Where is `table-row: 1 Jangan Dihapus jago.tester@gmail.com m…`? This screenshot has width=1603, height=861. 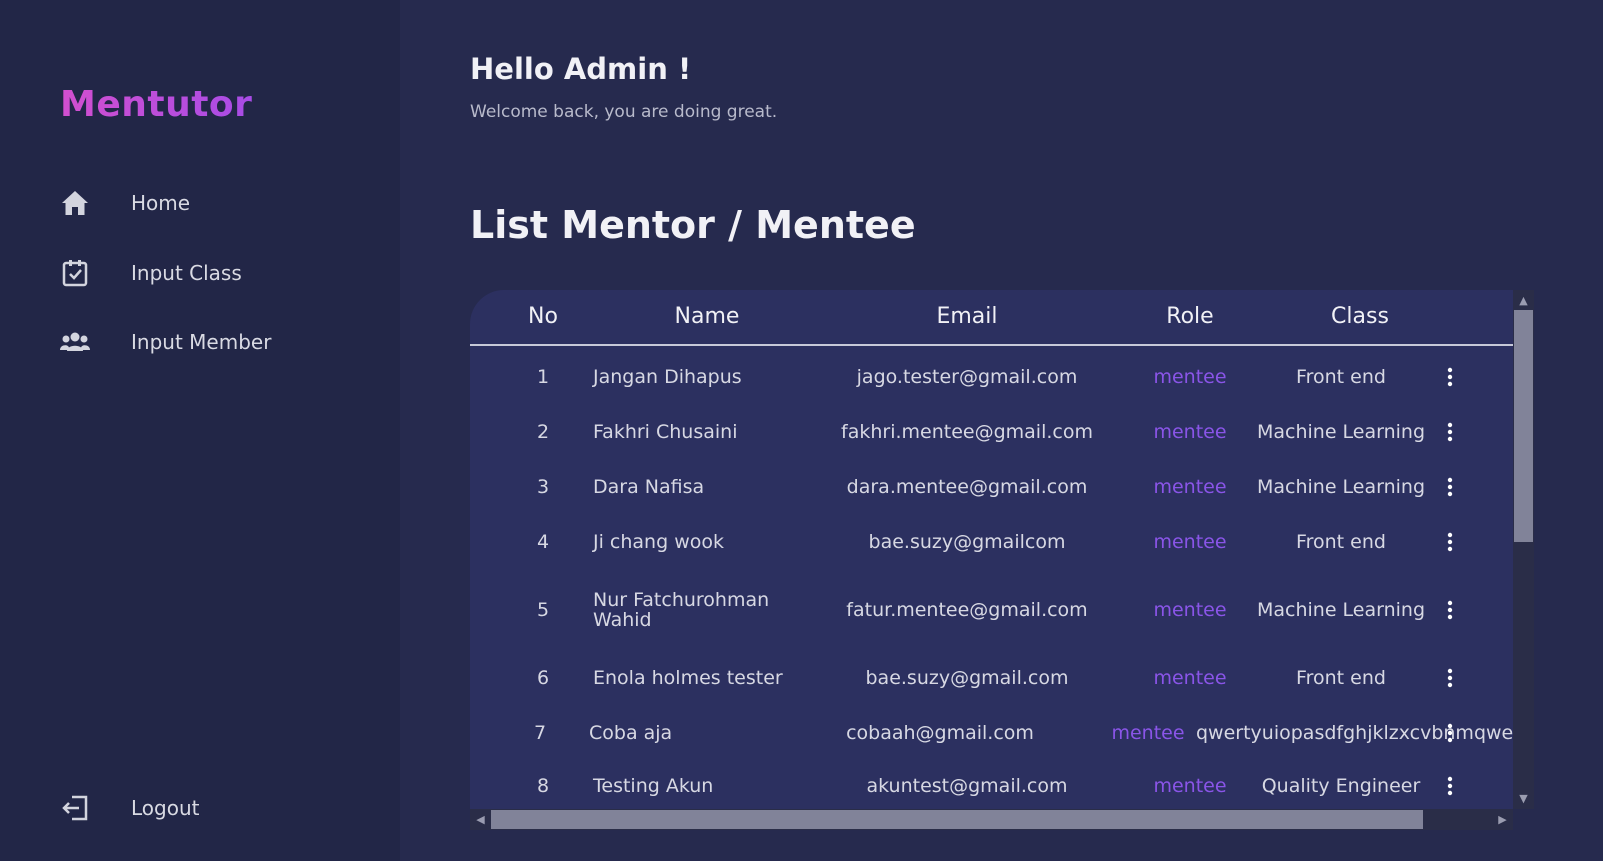 table-row: 1 Jangan Dihapus jago.tester@gmail.com m… is located at coordinates (991, 377).